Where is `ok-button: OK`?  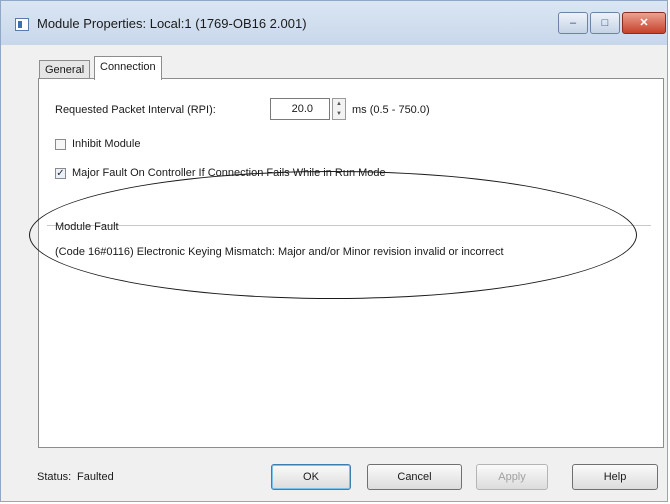 ok-button: OK is located at coordinates (311, 477).